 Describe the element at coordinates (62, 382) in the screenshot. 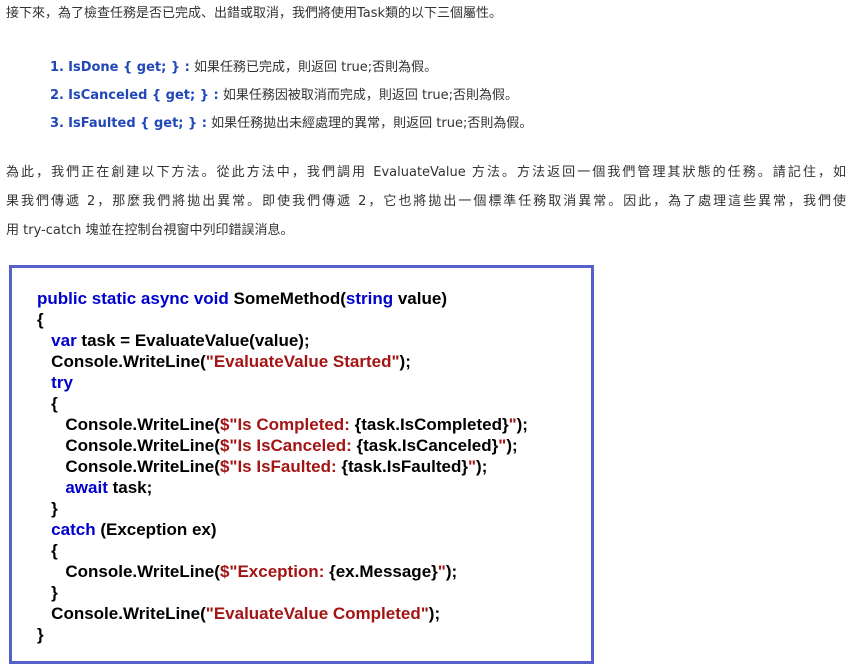

I see `code-keyword: try` at that location.